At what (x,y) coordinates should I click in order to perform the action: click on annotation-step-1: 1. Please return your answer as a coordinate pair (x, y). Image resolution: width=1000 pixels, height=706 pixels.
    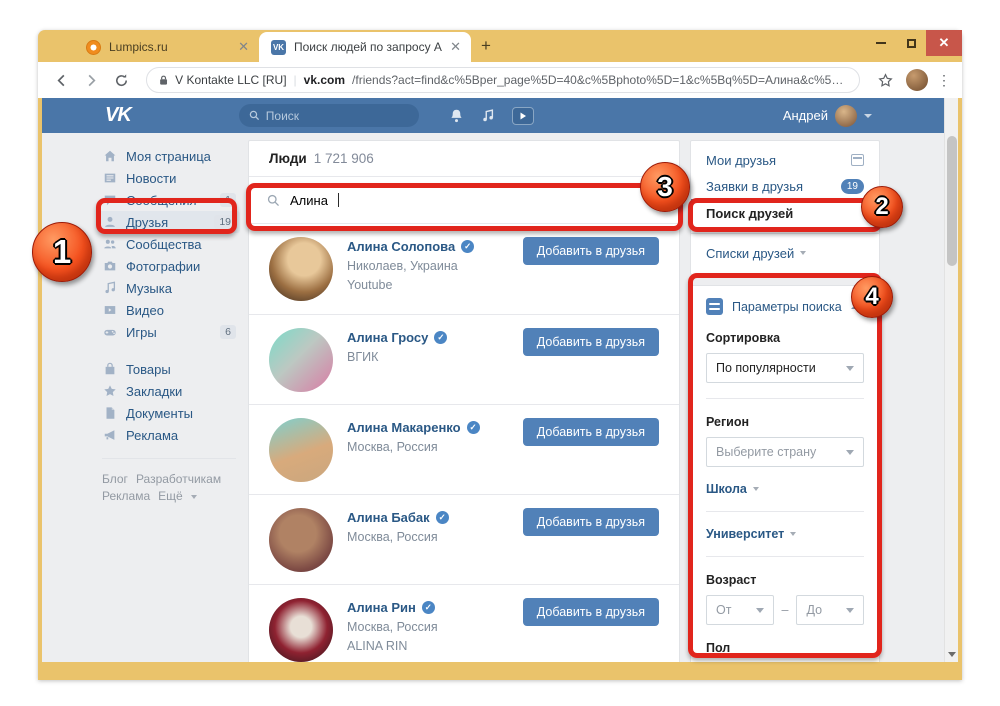
    Looking at the image, I should click on (62, 252).